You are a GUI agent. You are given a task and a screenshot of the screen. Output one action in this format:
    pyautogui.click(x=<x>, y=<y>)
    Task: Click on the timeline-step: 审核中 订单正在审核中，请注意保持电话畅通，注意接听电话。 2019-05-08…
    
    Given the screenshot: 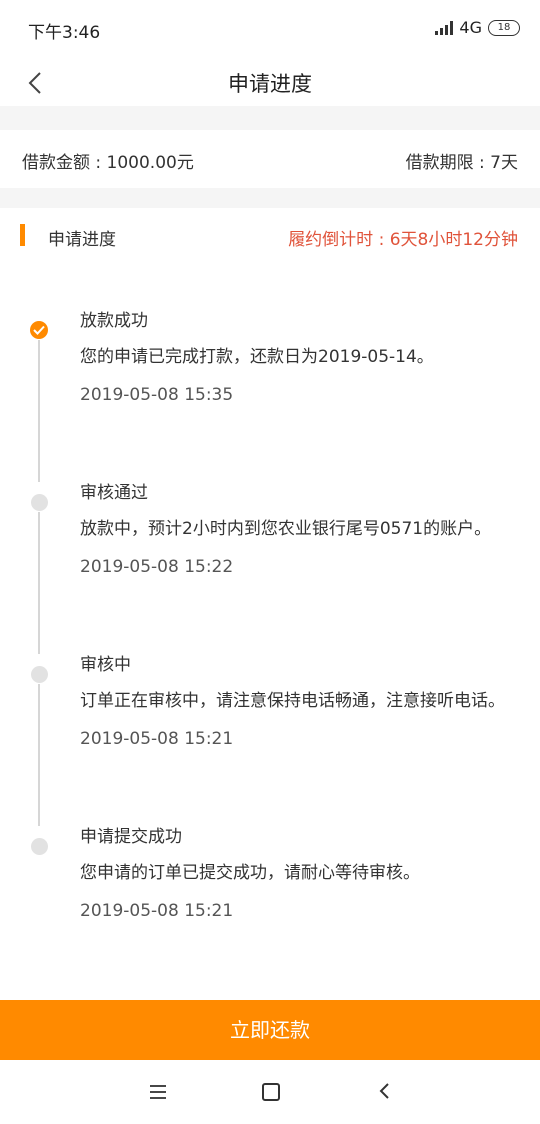 What is the action you would take?
    pyautogui.click(x=305, y=702)
    